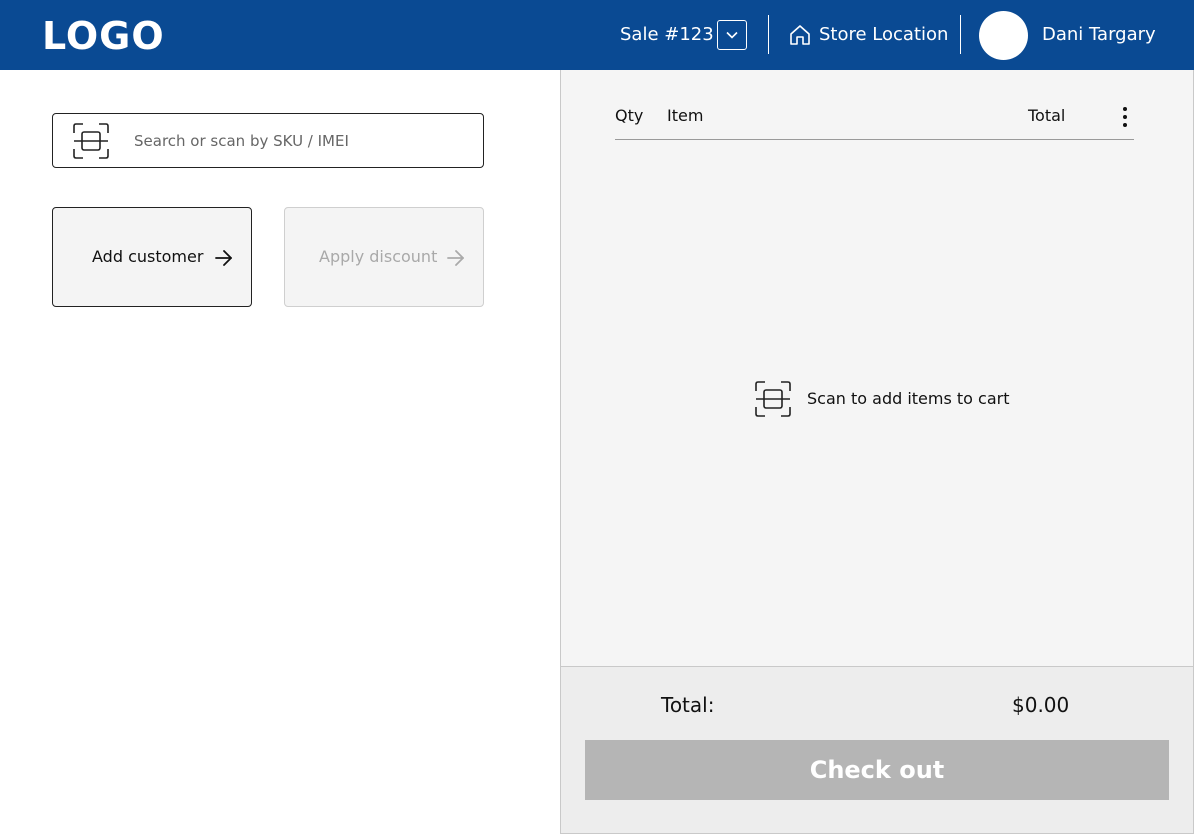  Describe the element at coordinates (685, 115) in the screenshot. I see `column-header-item: Item` at that location.